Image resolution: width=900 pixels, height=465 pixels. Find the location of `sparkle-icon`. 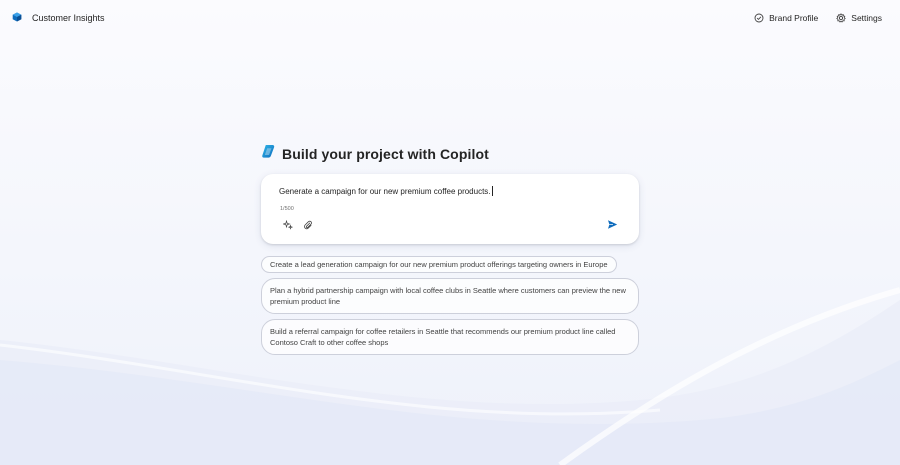

sparkle-icon is located at coordinates (288, 226).